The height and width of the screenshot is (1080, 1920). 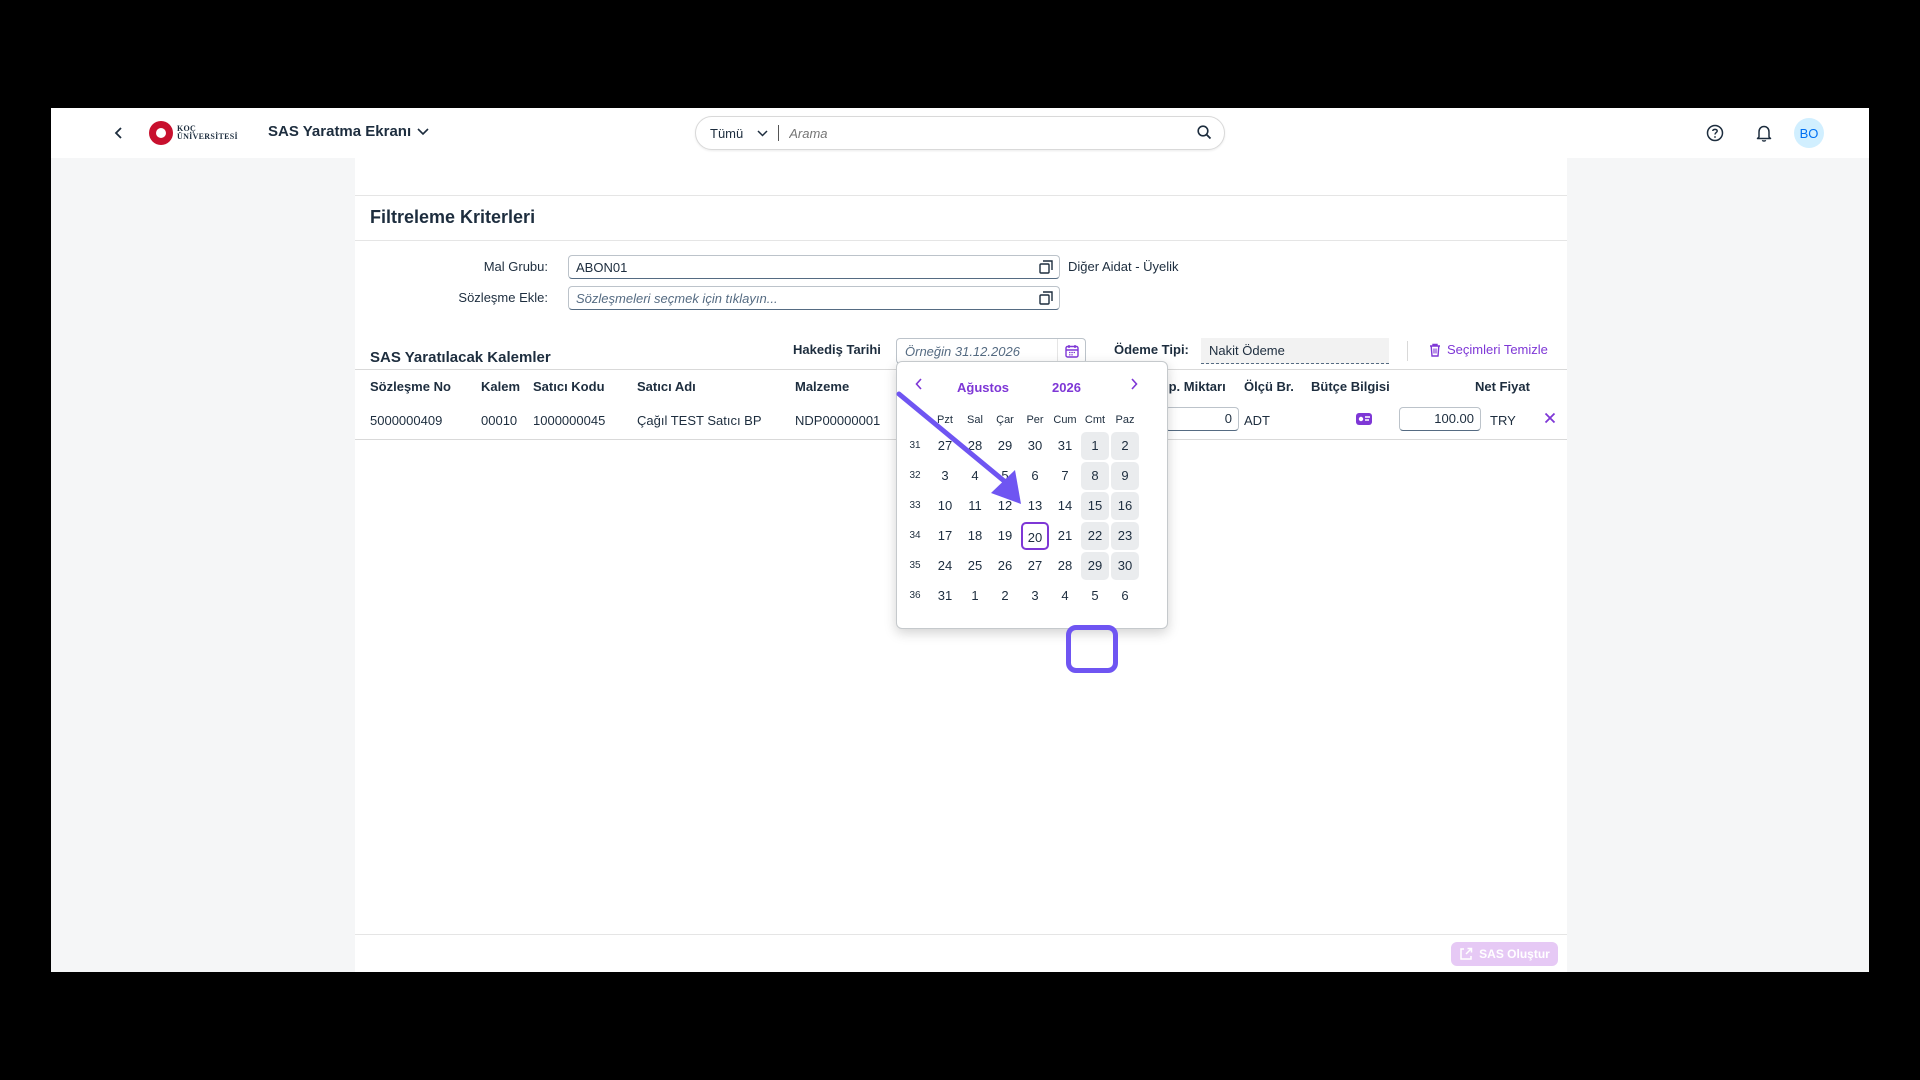 I want to click on calendar-month: Ağustos, so click(x=983, y=387).